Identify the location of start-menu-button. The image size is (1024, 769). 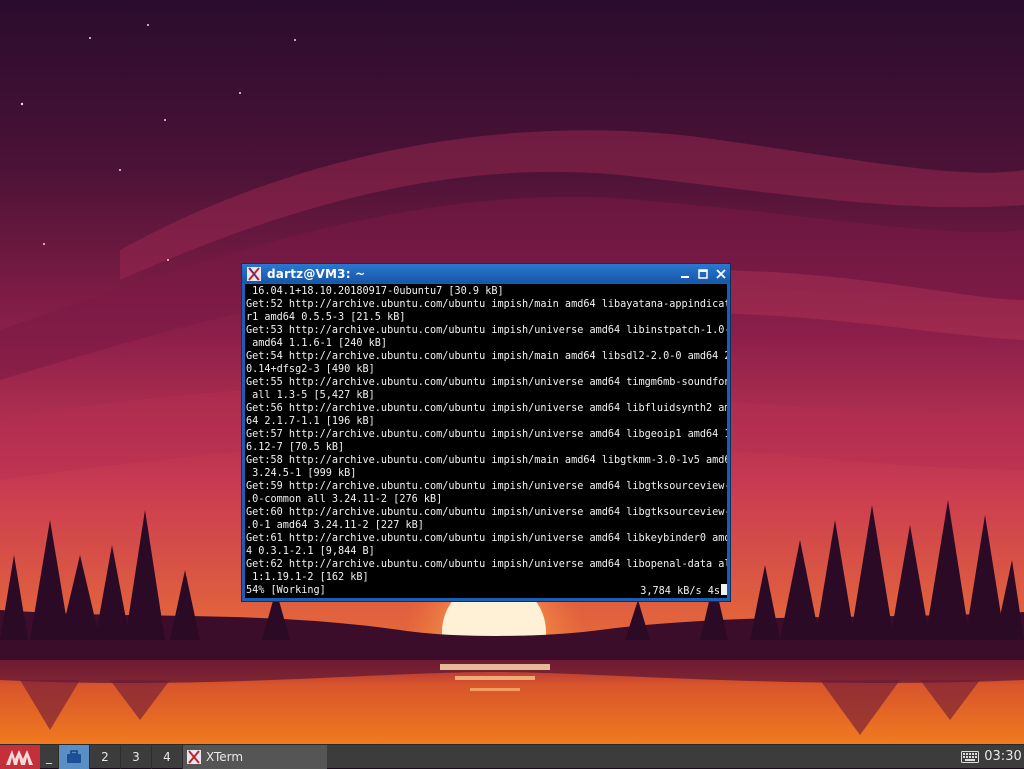
(20, 756).